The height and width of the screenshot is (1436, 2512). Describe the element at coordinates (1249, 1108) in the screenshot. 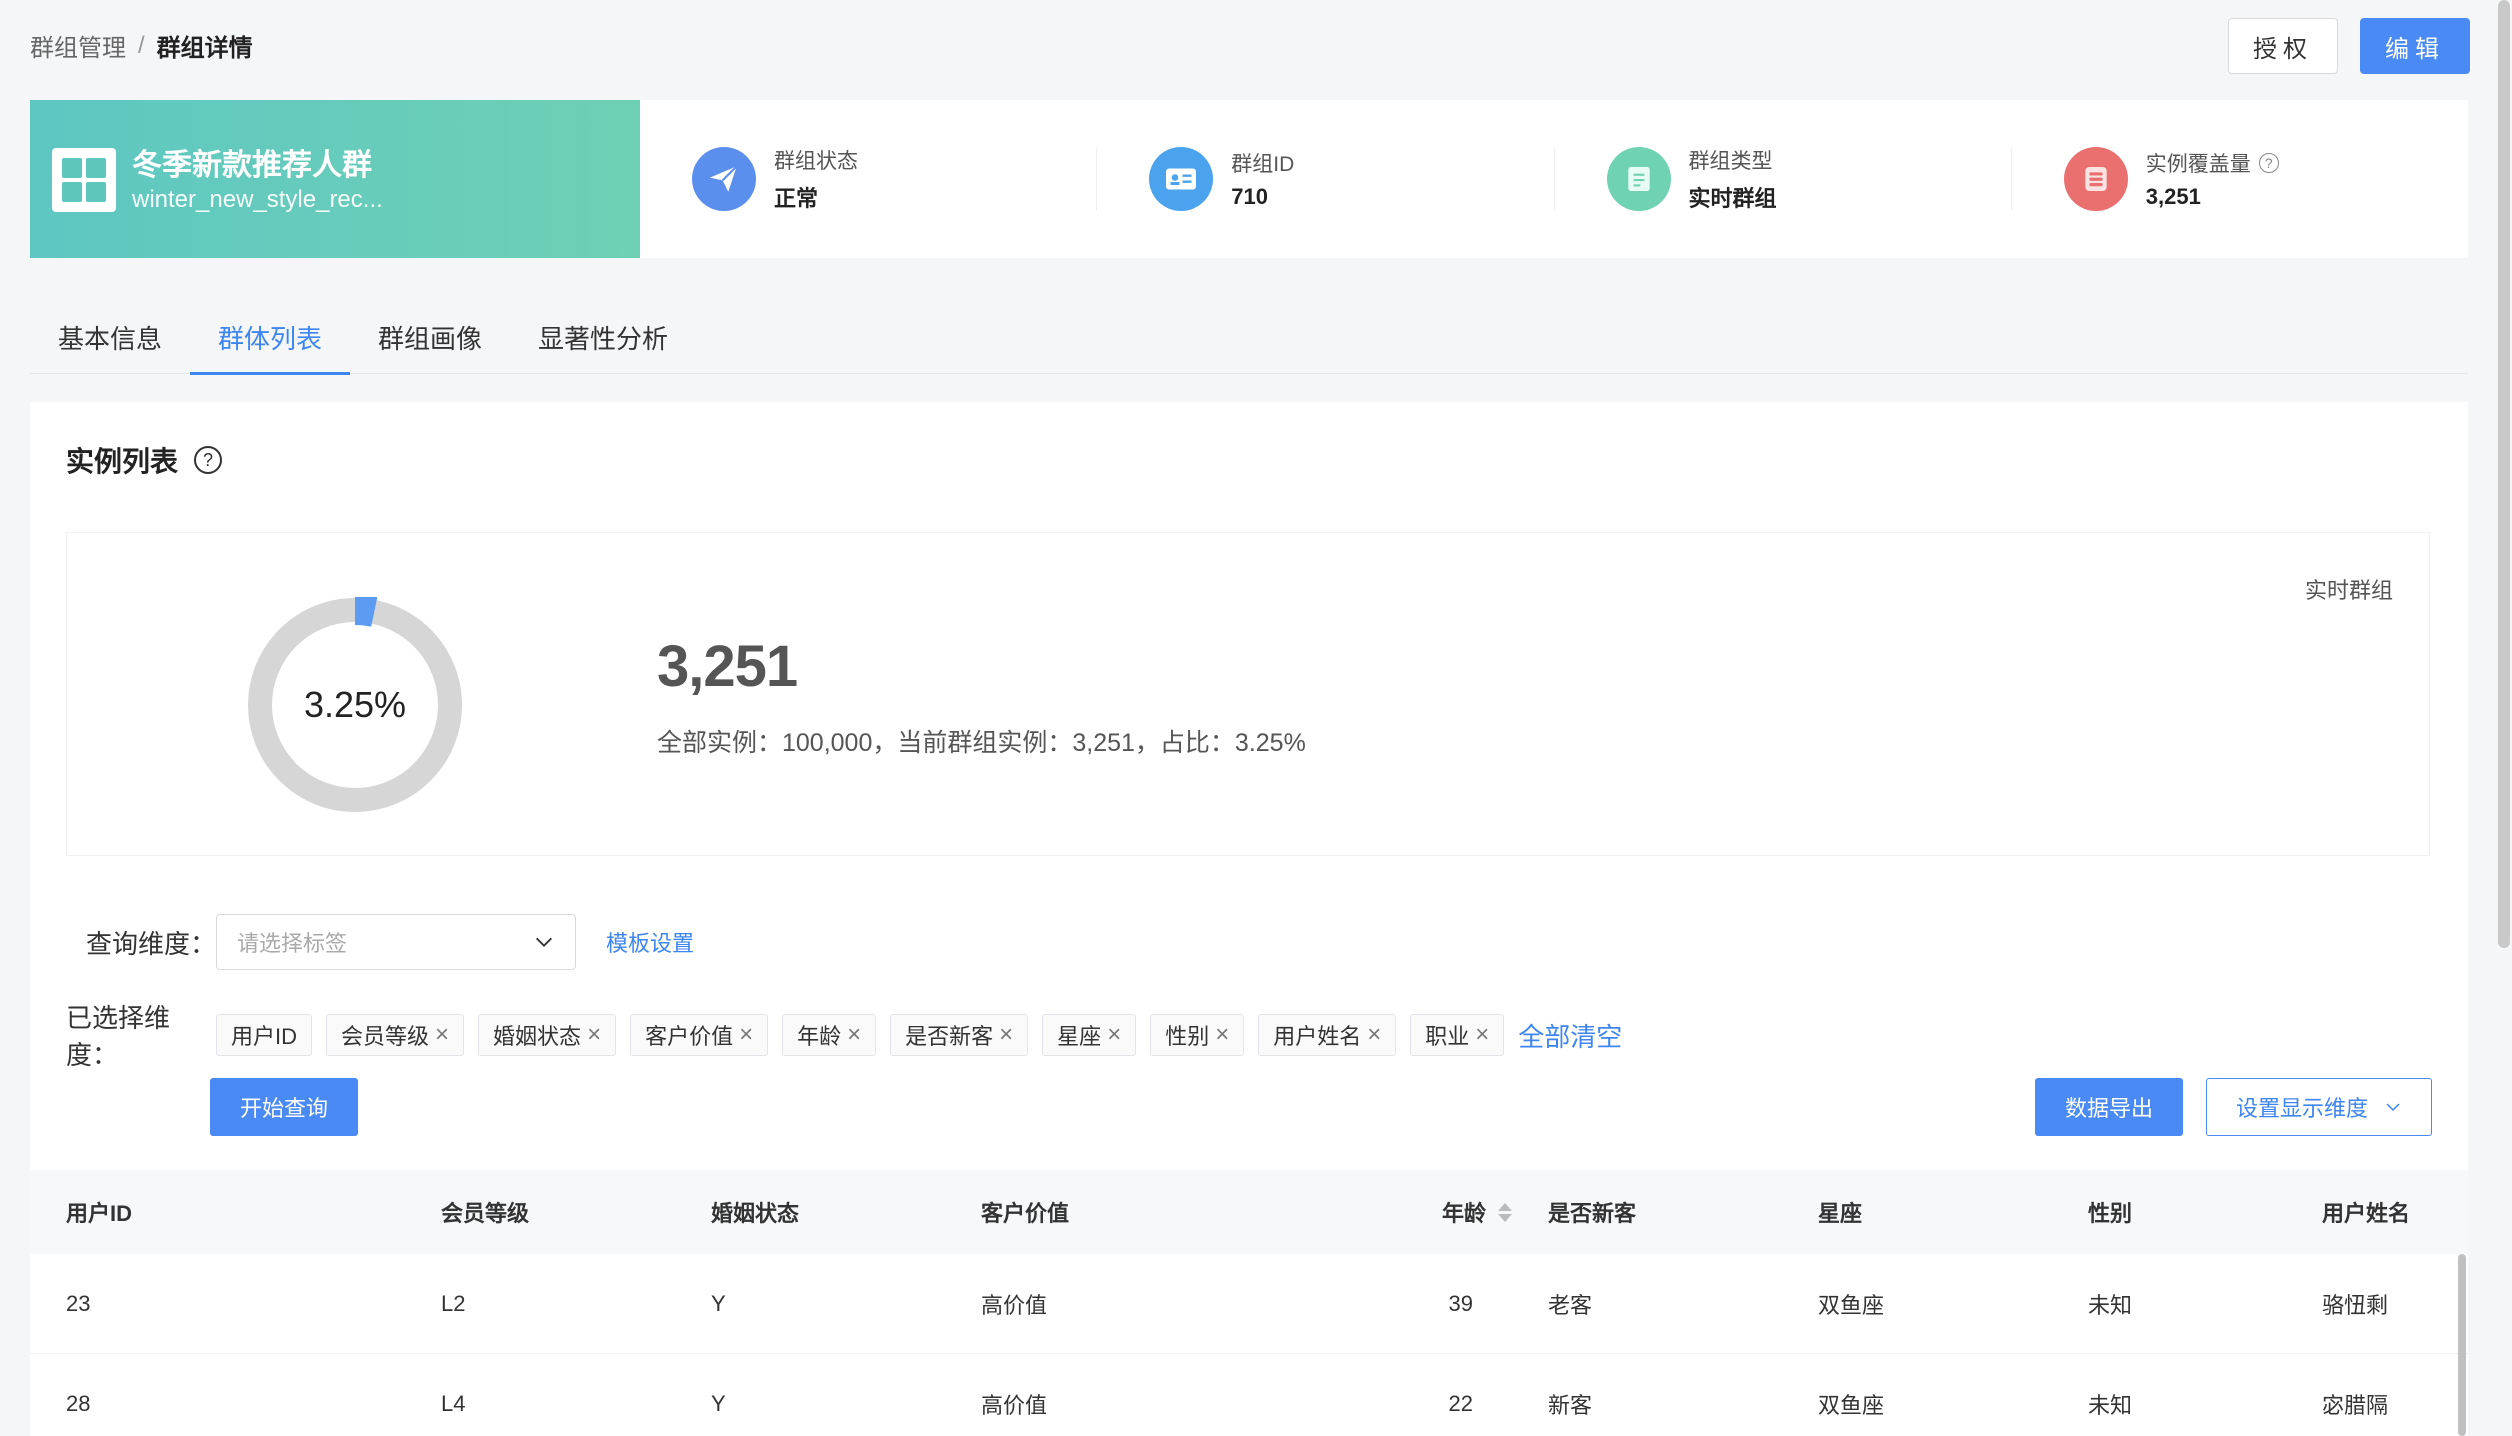

I see `action-row: 开始查询 数据导出 设置显示维度` at that location.